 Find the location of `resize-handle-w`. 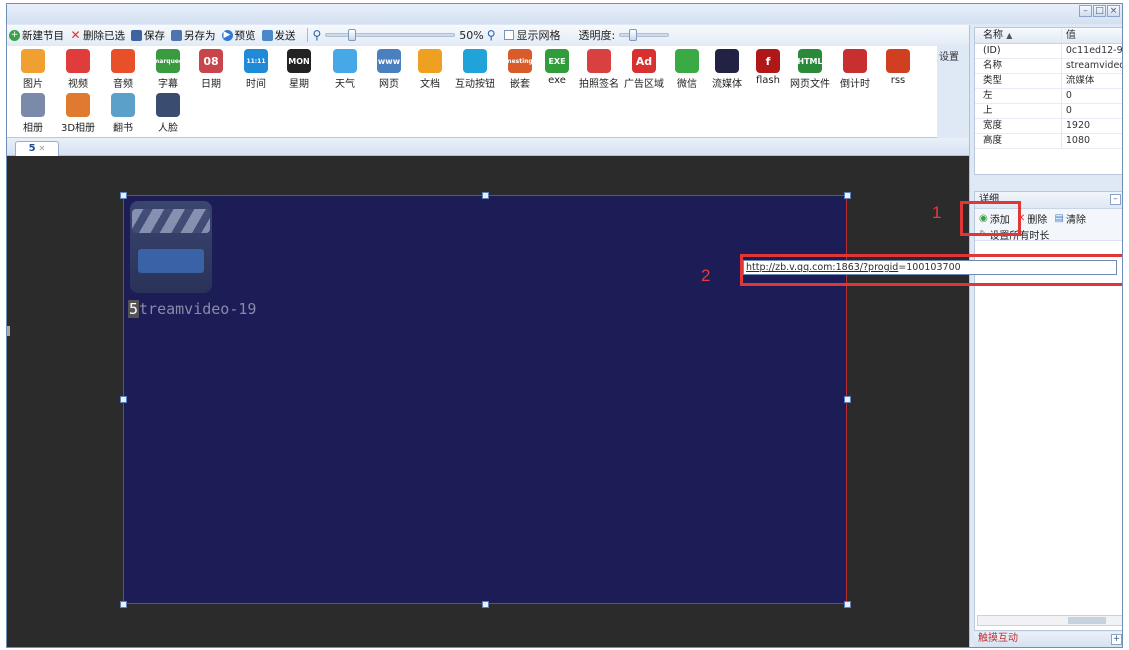

resize-handle-w is located at coordinates (123, 399).